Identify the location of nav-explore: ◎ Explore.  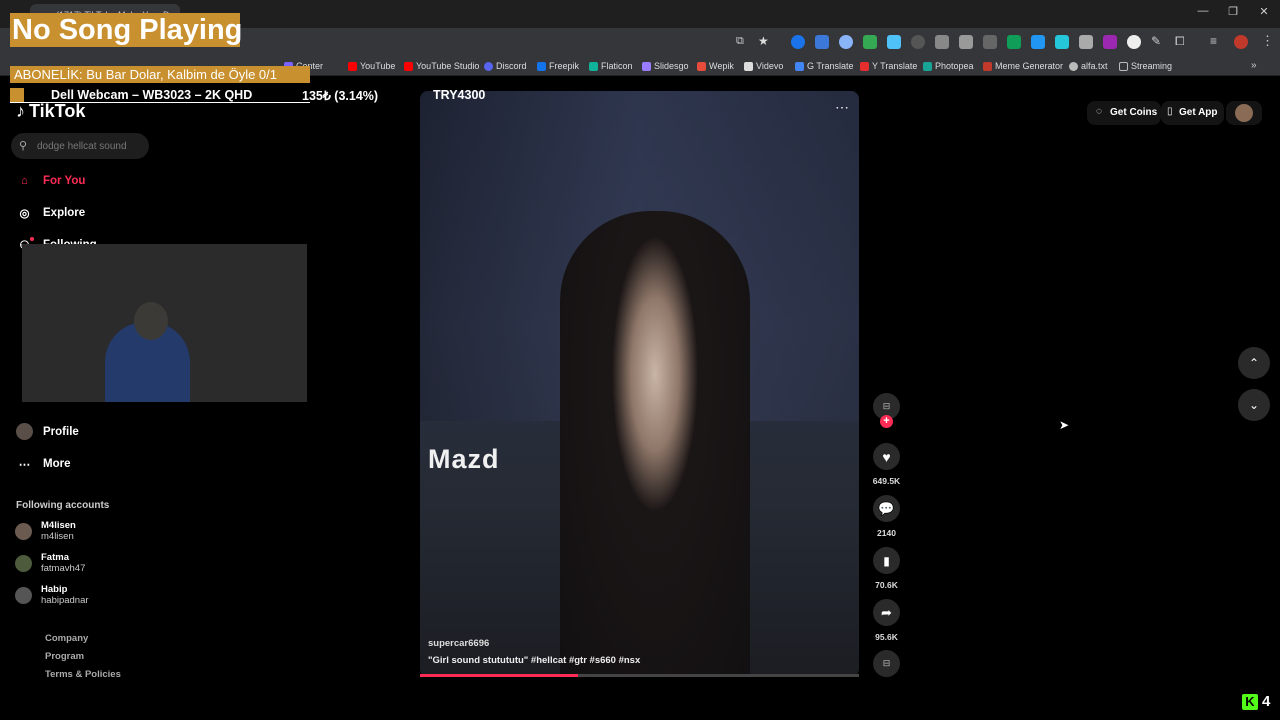
(50, 212).